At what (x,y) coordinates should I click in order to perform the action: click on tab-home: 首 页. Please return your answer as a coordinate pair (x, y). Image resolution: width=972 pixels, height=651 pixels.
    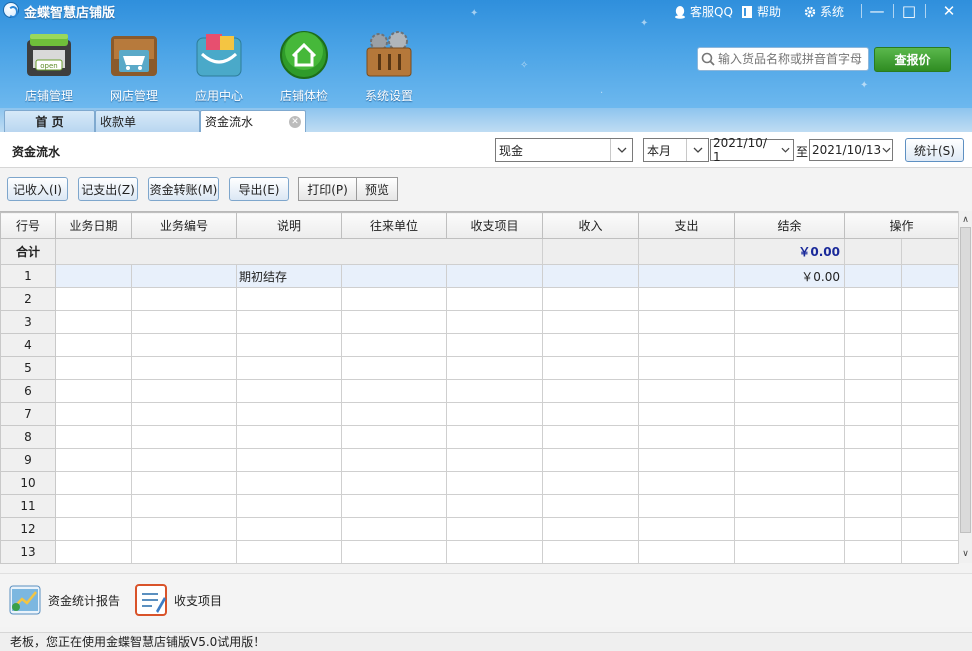
    Looking at the image, I should click on (49, 121).